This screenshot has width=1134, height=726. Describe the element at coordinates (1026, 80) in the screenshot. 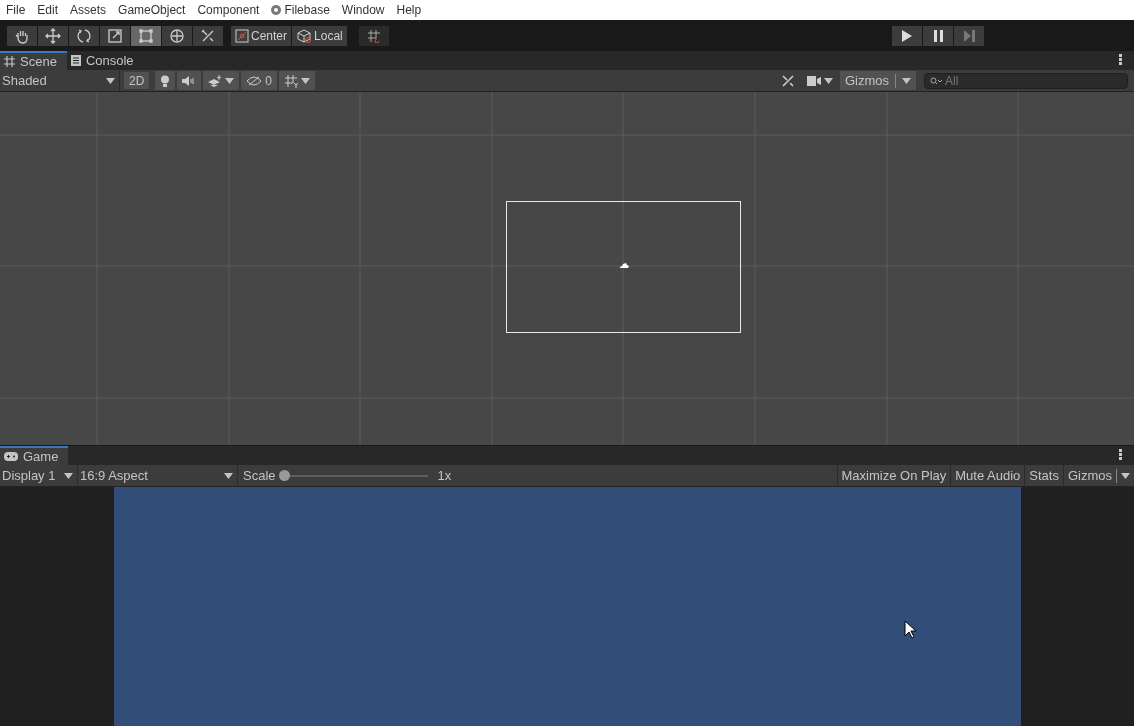

I see `search-field: All` at that location.